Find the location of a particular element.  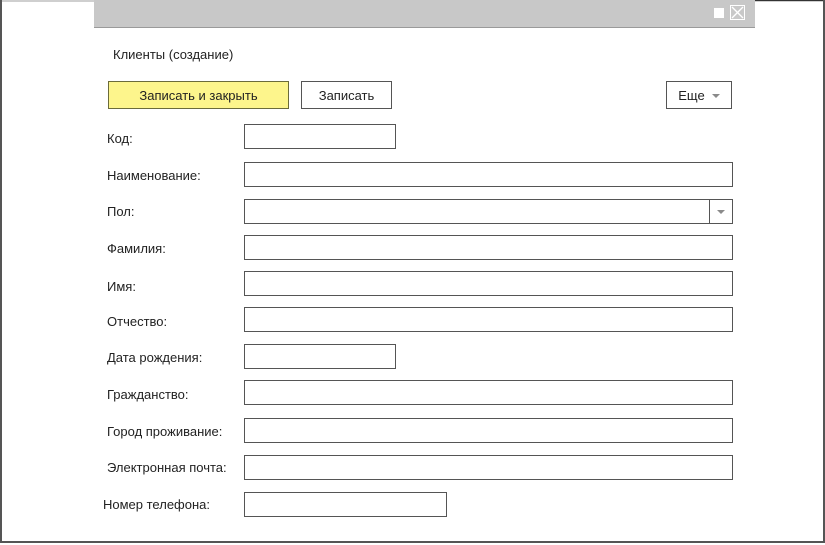

phone-field is located at coordinates (345, 504).